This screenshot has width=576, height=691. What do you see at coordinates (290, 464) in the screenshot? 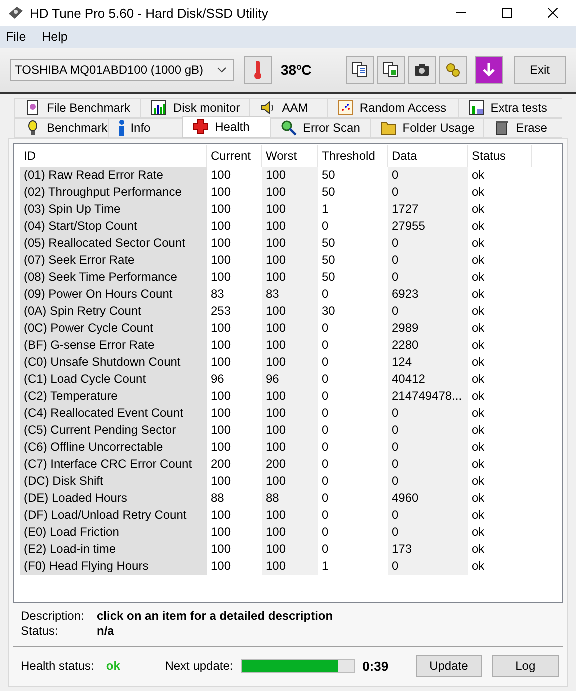
I see `table-cell: 200` at bounding box center [290, 464].